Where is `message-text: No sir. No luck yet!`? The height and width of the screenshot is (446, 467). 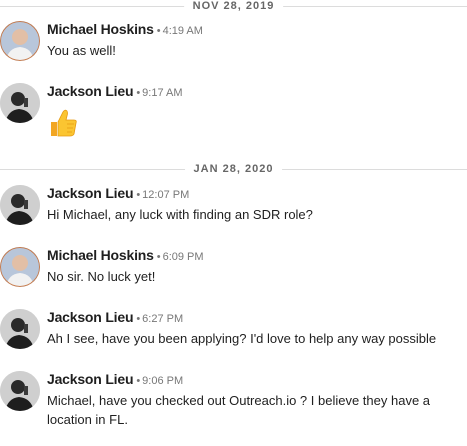 message-text: No sir. No luck yet! is located at coordinates (101, 276).